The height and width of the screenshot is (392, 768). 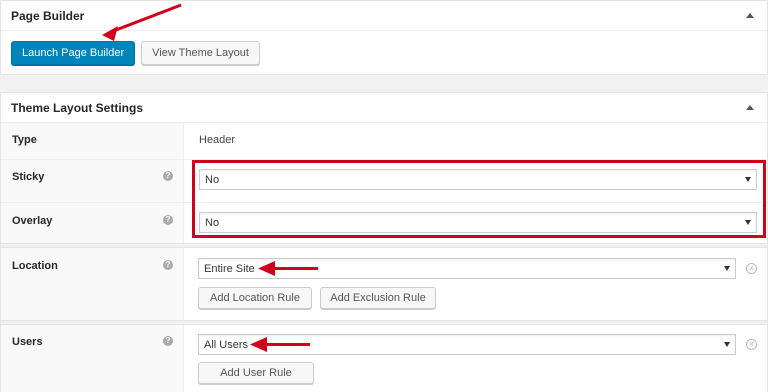 I want to click on view-theme-layout-button: View Theme Layout, so click(x=200, y=53).